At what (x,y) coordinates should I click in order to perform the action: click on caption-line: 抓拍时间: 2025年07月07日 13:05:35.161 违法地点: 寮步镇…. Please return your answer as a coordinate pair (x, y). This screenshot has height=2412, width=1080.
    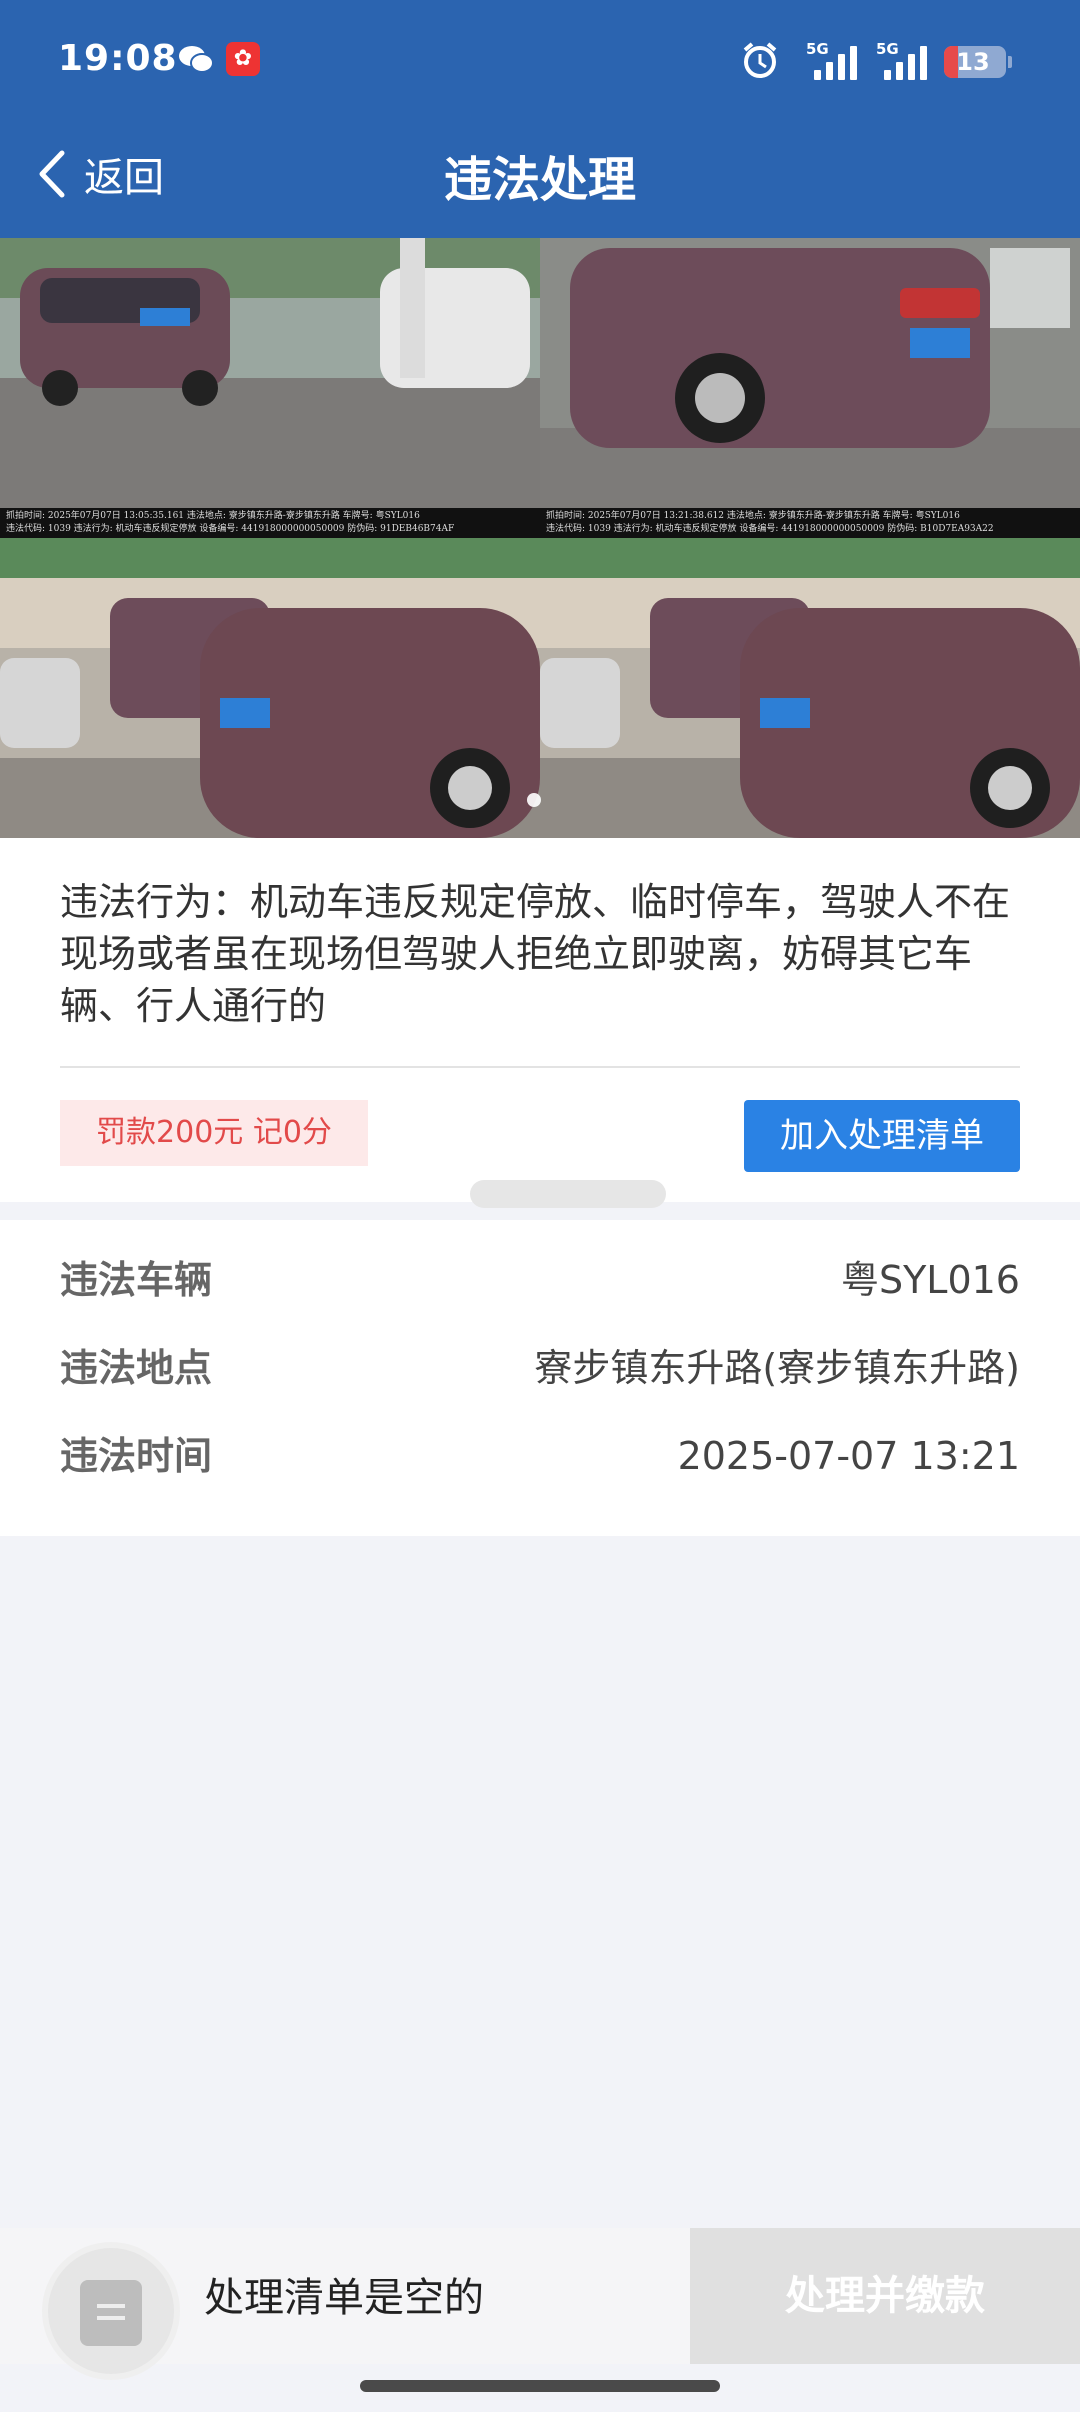
    Looking at the image, I should click on (213, 516).